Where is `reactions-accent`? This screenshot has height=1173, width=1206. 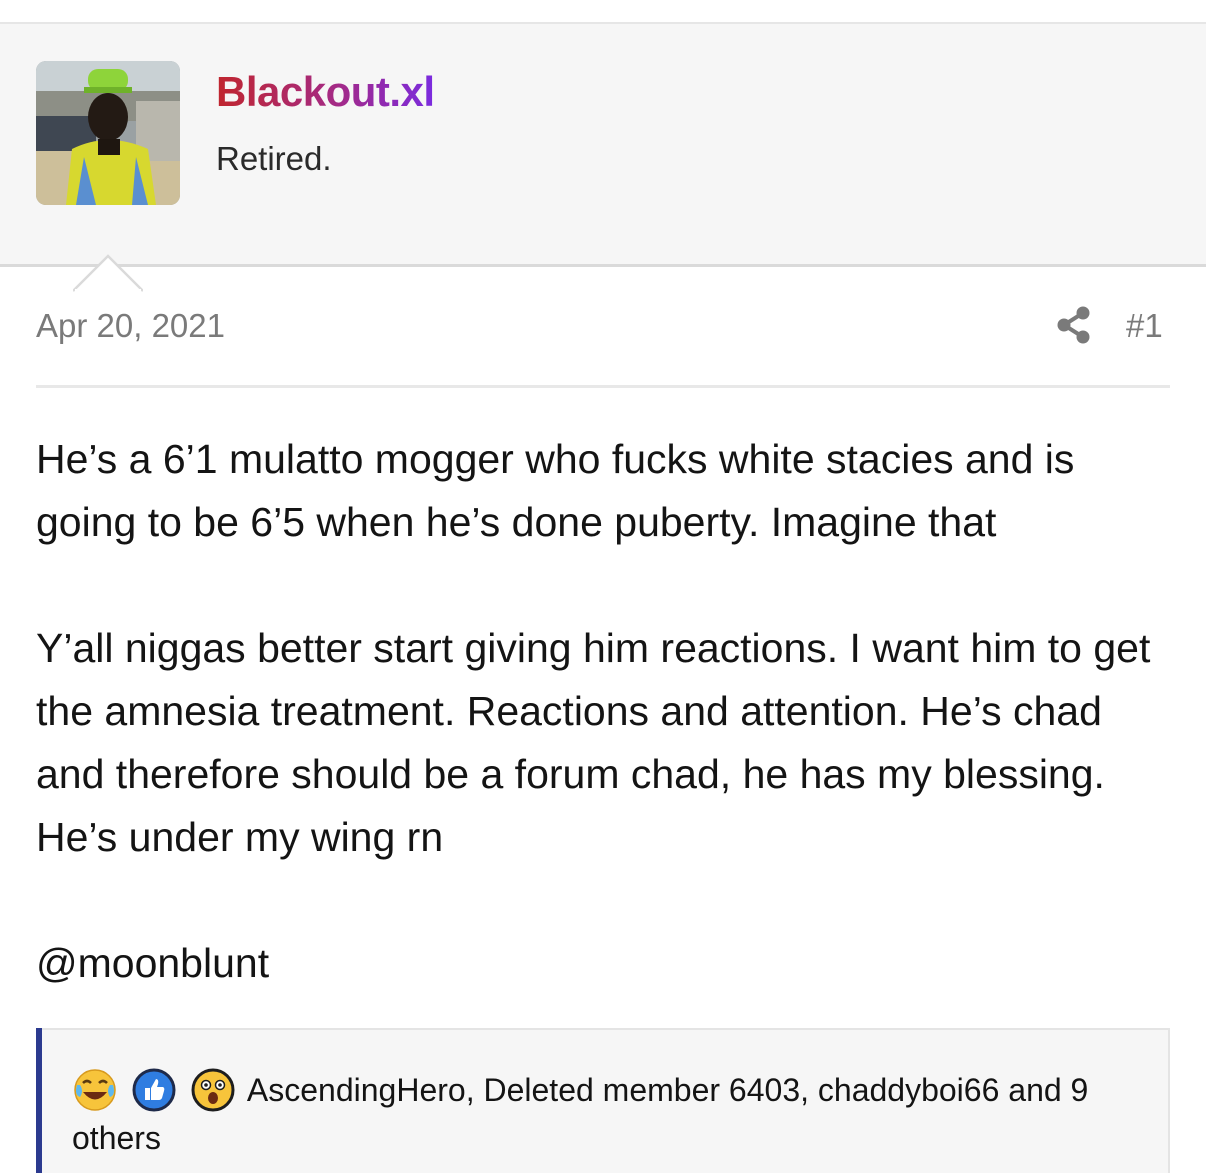
reactions-accent is located at coordinates (39, 1100).